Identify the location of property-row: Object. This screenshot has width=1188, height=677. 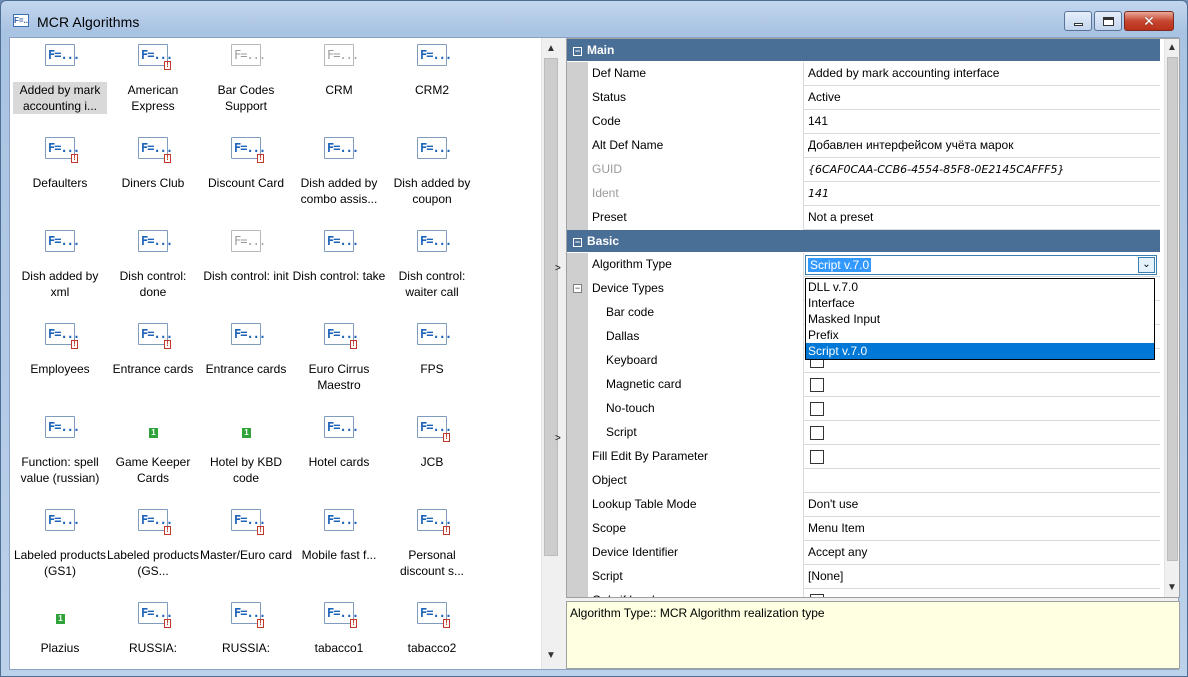
(863, 481).